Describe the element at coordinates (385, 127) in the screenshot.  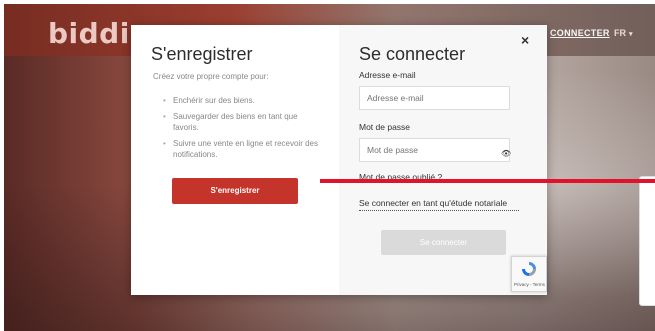
I see `password-label: Mot de passe` at that location.